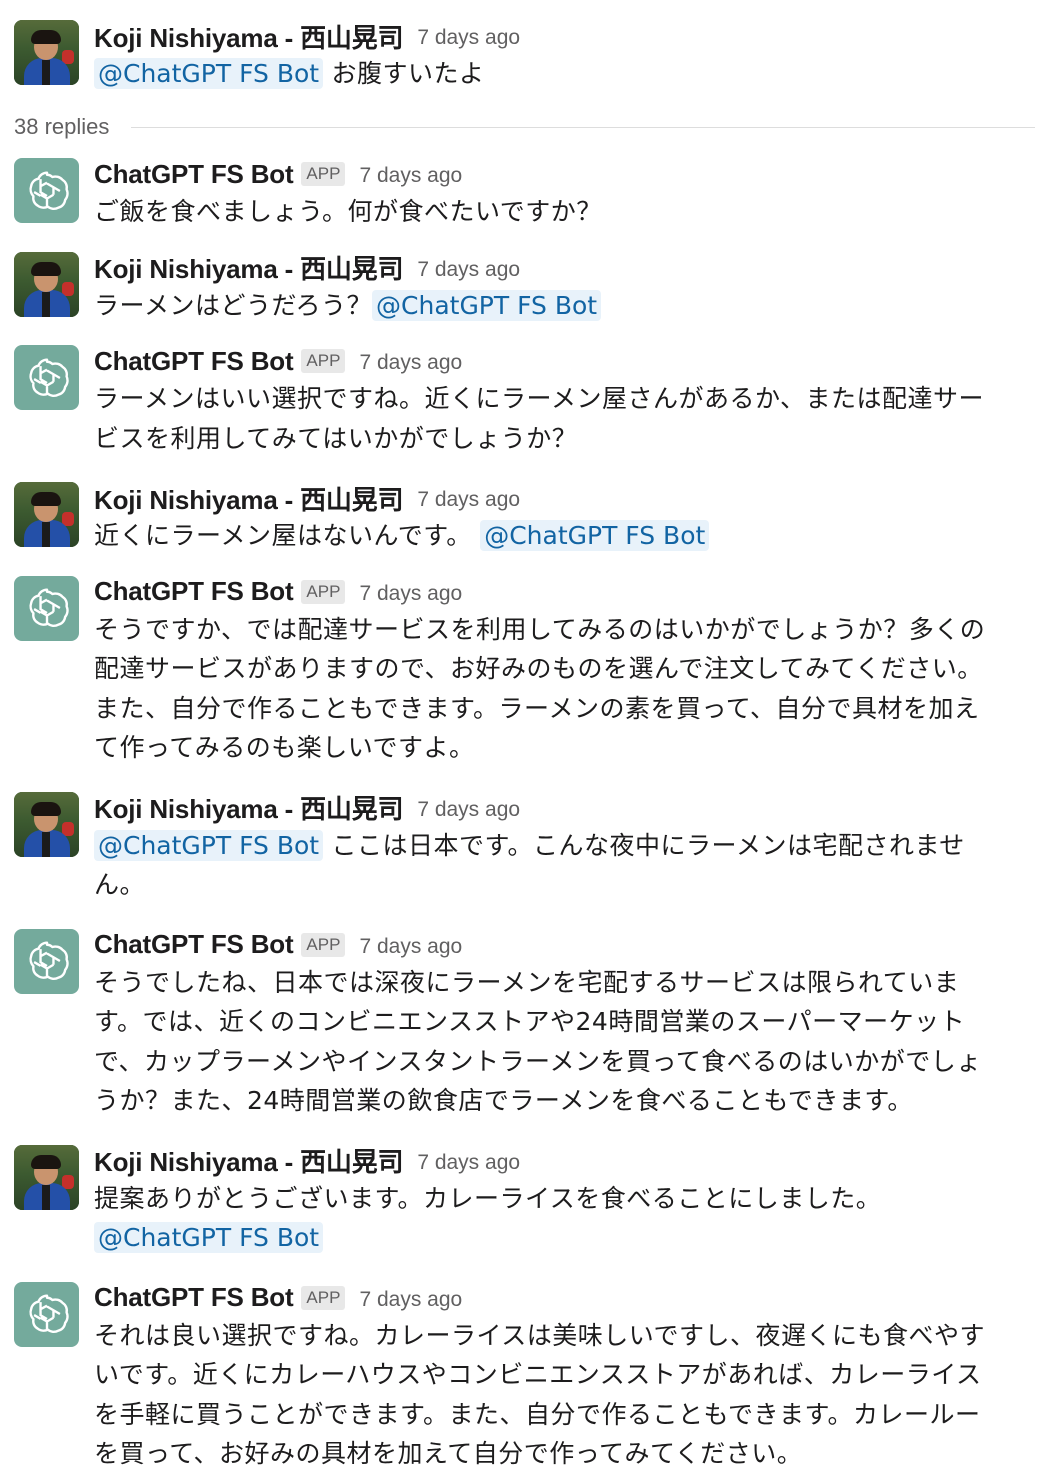  What do you see at coordinates (62, 126) in the screenshot?
I see `replies-count: 38 replies` at bounding box center [62, 126].